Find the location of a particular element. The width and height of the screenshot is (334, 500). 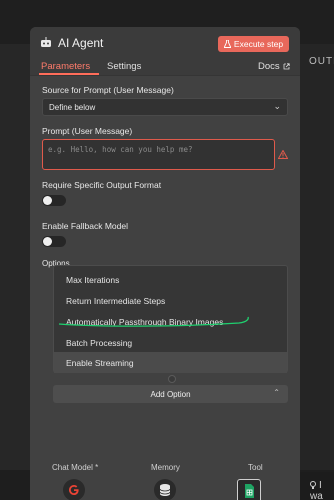

option-max-iterations: Max Iterations is located at coordinates (170, 279).